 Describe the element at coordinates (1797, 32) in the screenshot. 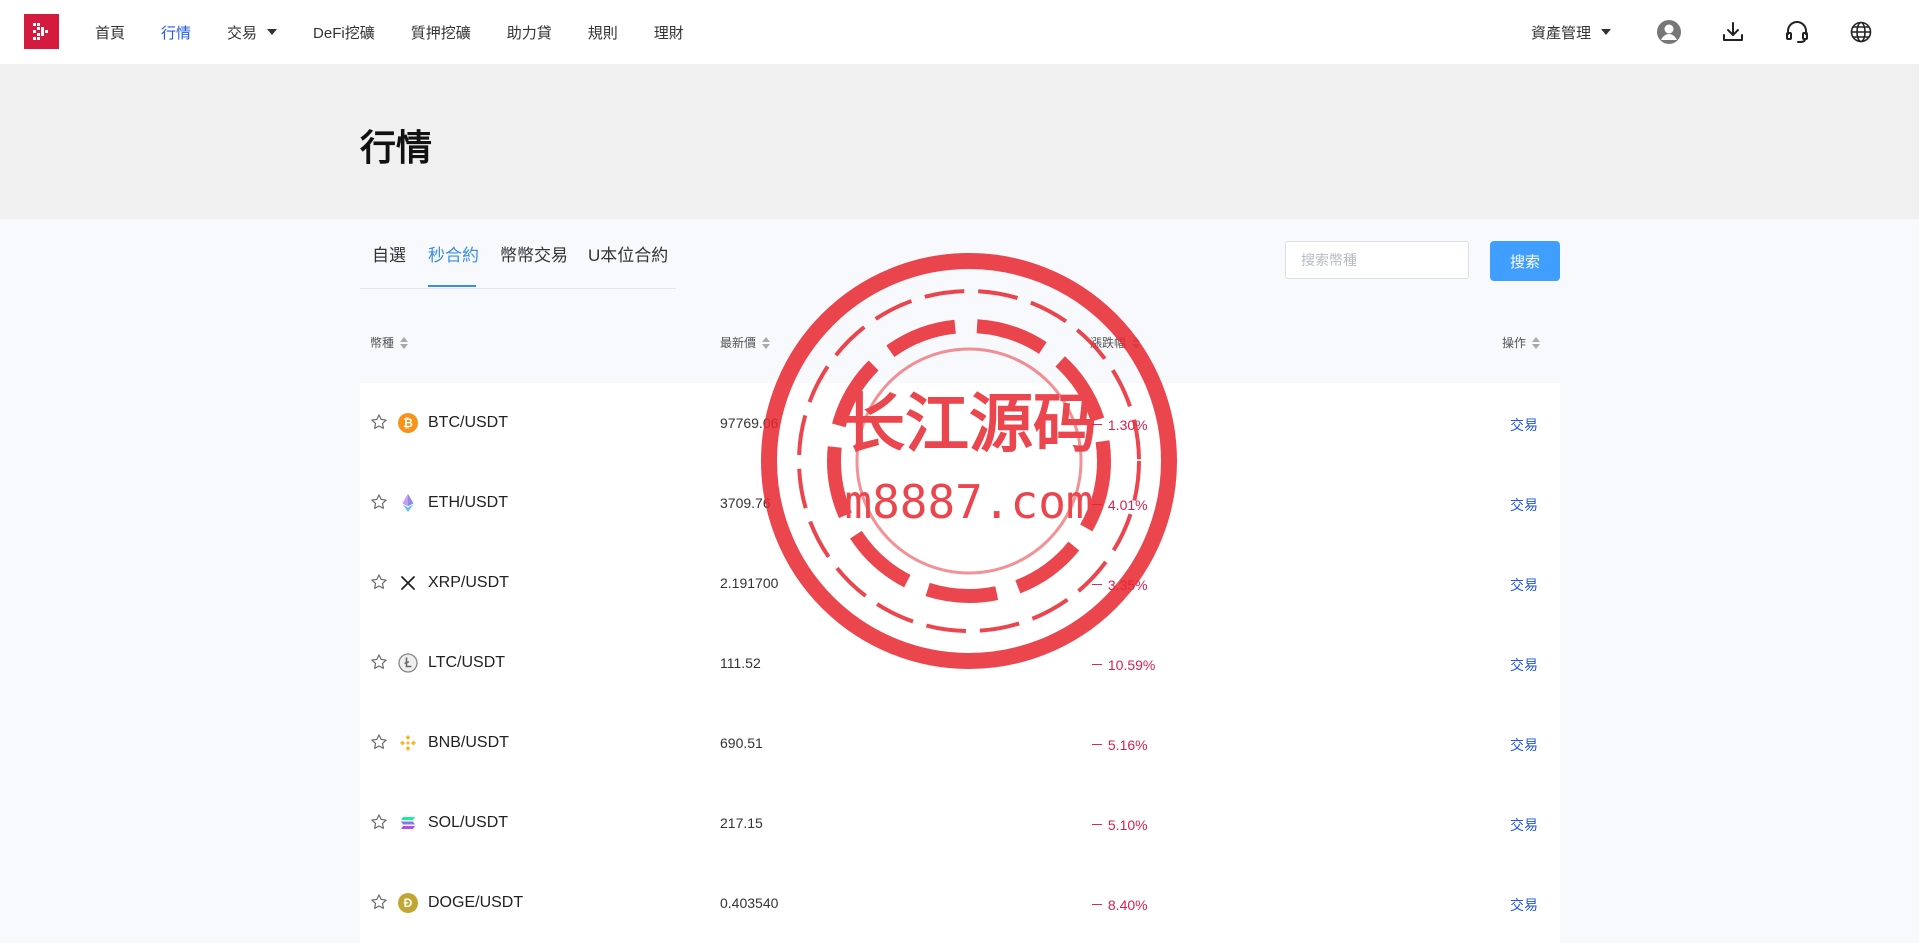

I see `headset-icon` at that location.